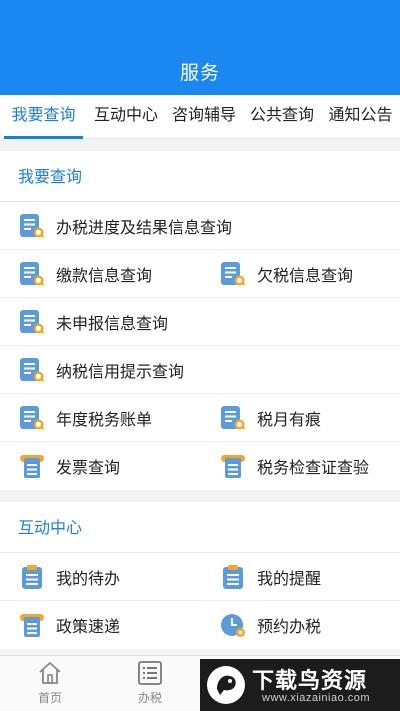 Image resolution: width=400 pixels, height=711 pixels. Describe the element at coordinates (204, 117) in the screenshot. I see `tab-consulting: 咨询辅导` at that location.